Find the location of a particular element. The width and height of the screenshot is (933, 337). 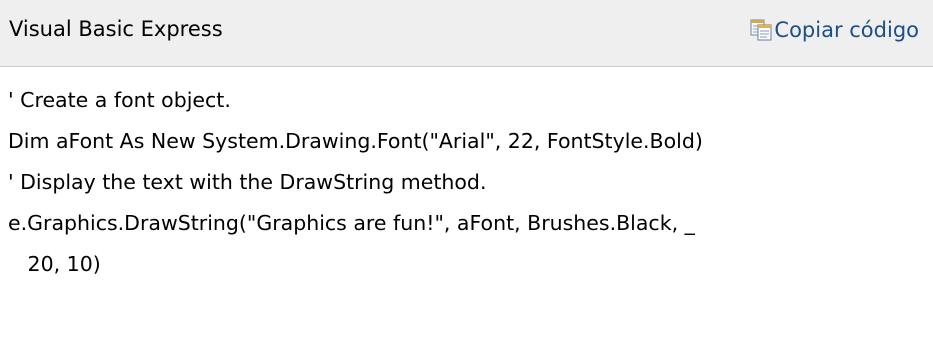

code-line: ' Create a font object. is located at coordinates (119, 100).